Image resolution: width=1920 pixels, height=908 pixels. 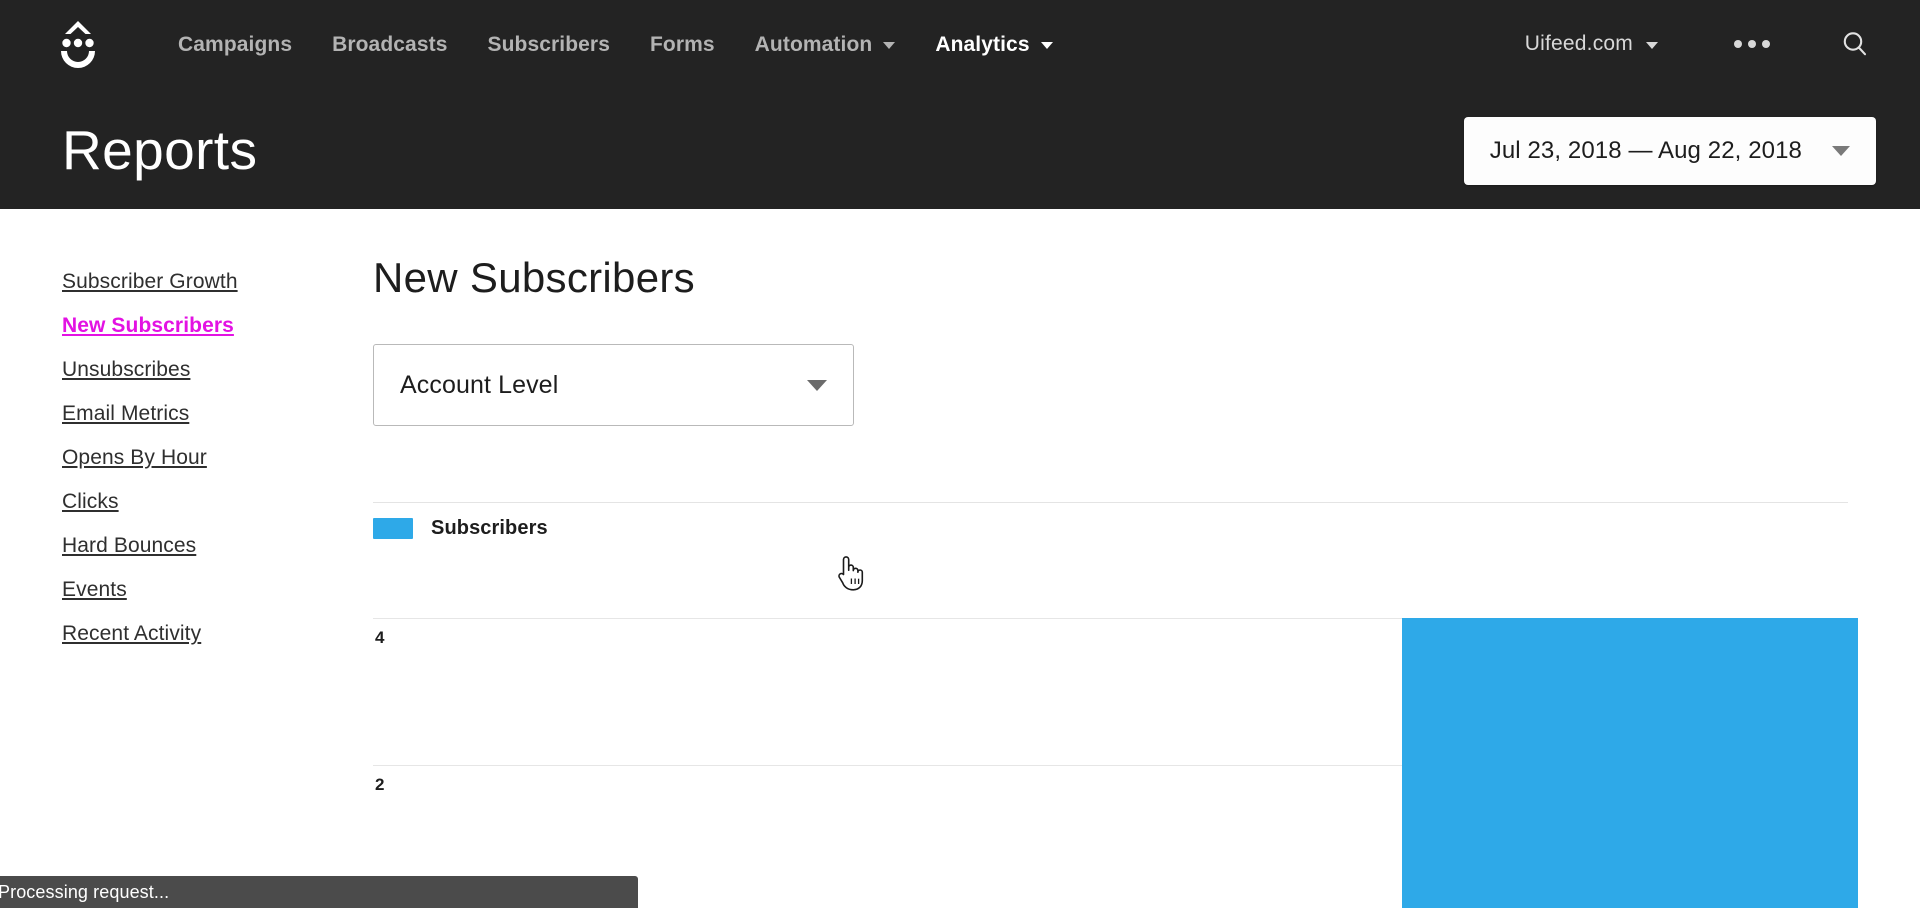 I want to click on legend-swatch-subscribers, so click(x=393, y=528).